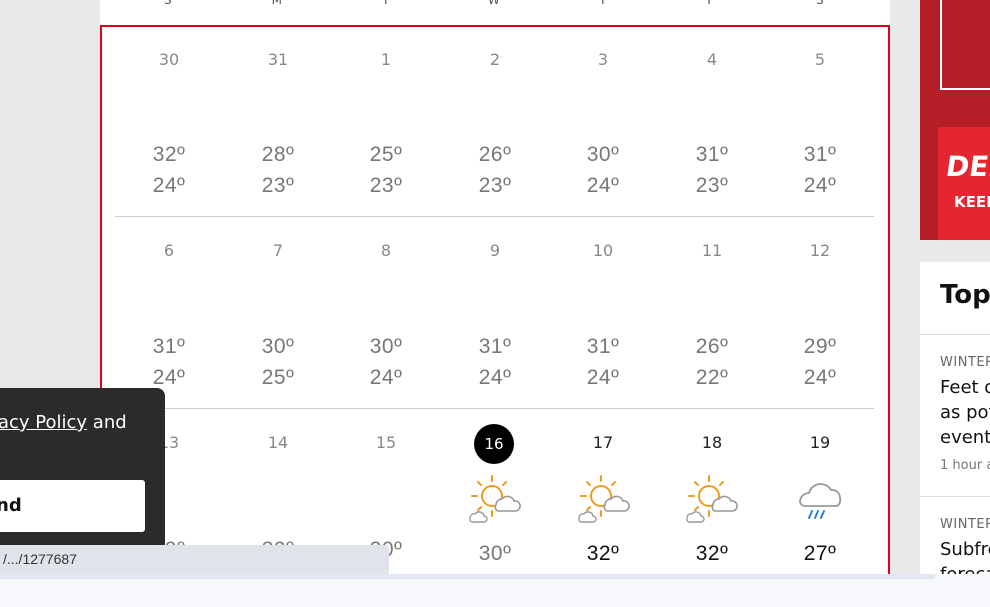  What do you see at coordinates (965, 437) in the screenshot?
I see `story-headline: event` at bounding box center [965, 437].